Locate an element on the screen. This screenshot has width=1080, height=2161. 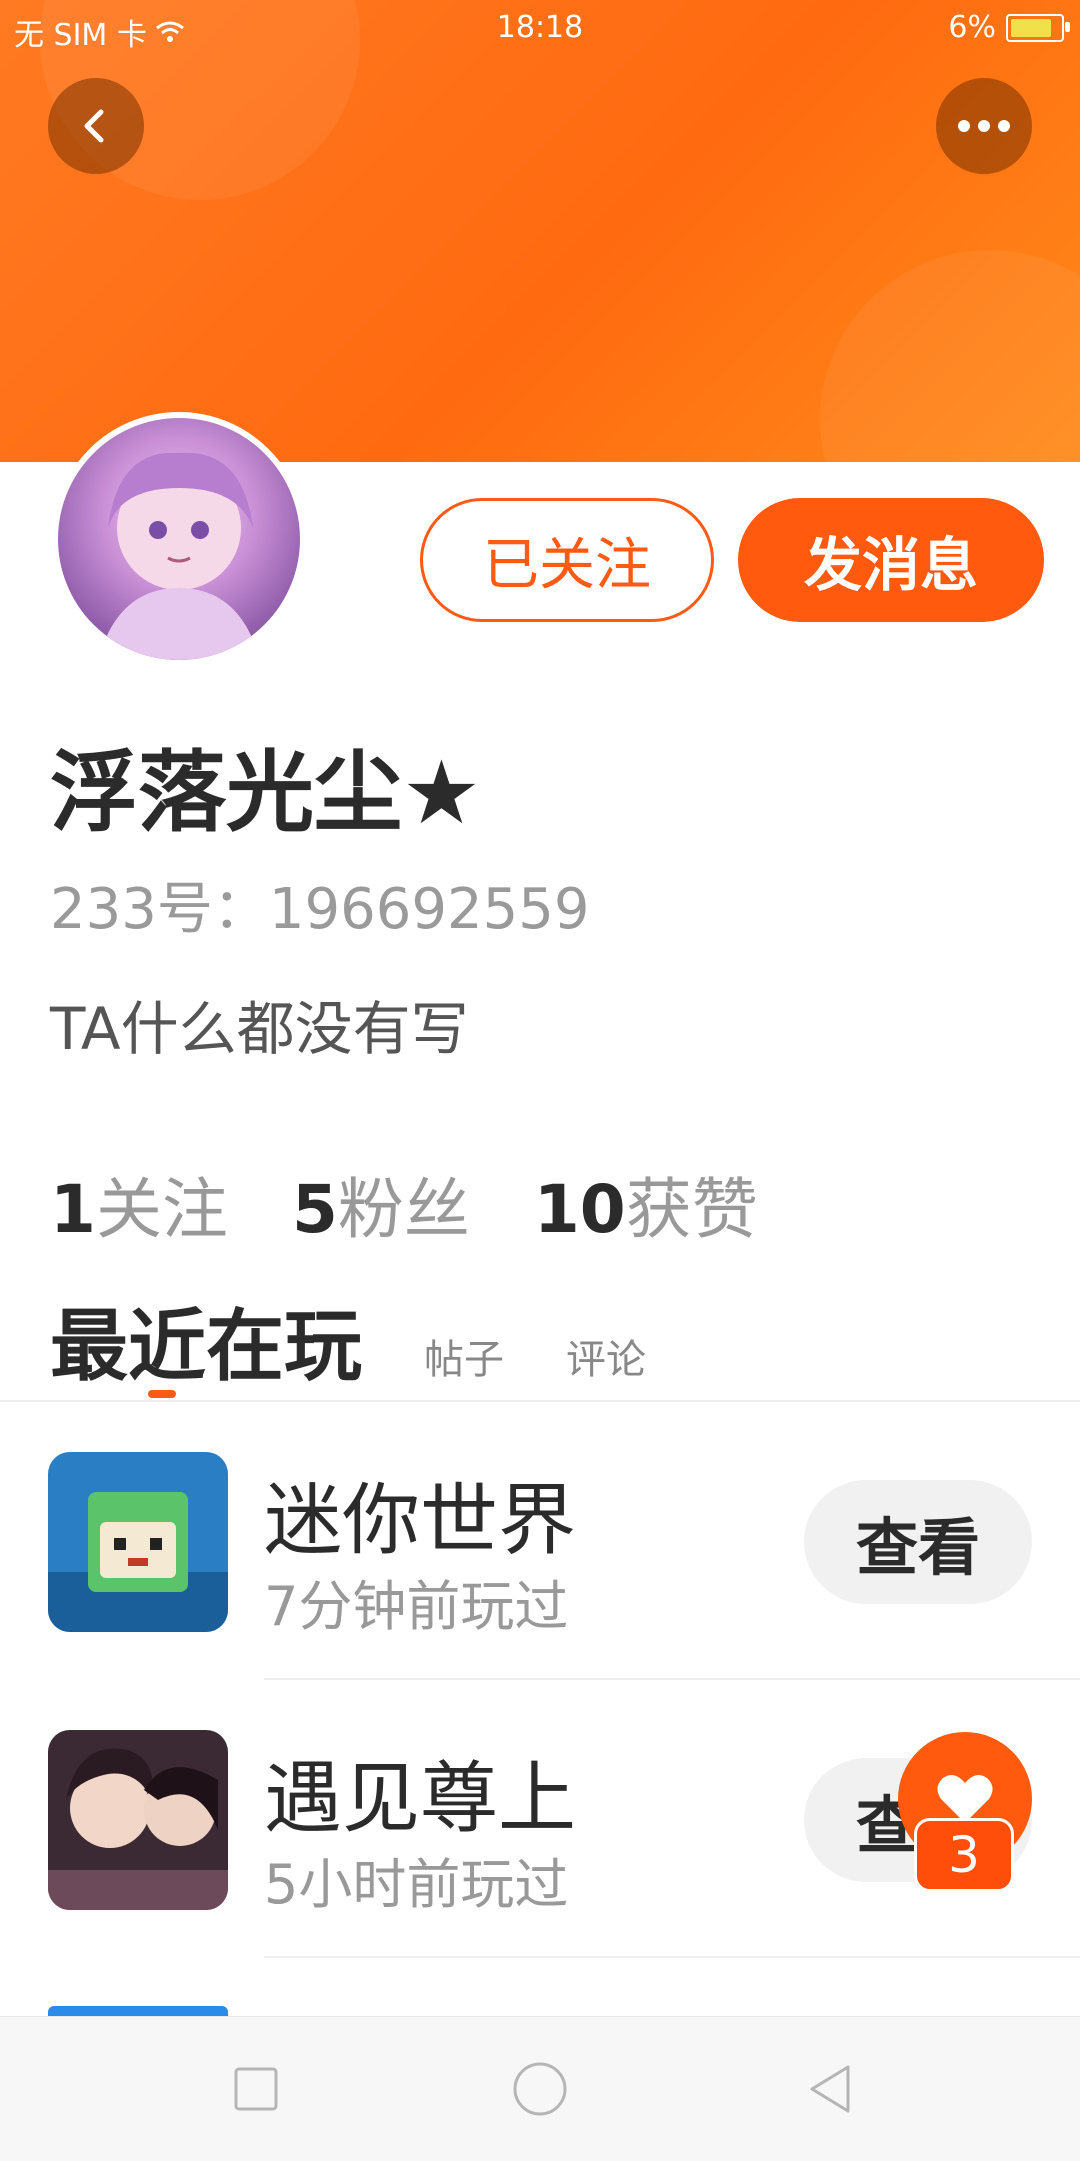
stat-followers: 5粉丝 is located at coordinates (381, 1204).